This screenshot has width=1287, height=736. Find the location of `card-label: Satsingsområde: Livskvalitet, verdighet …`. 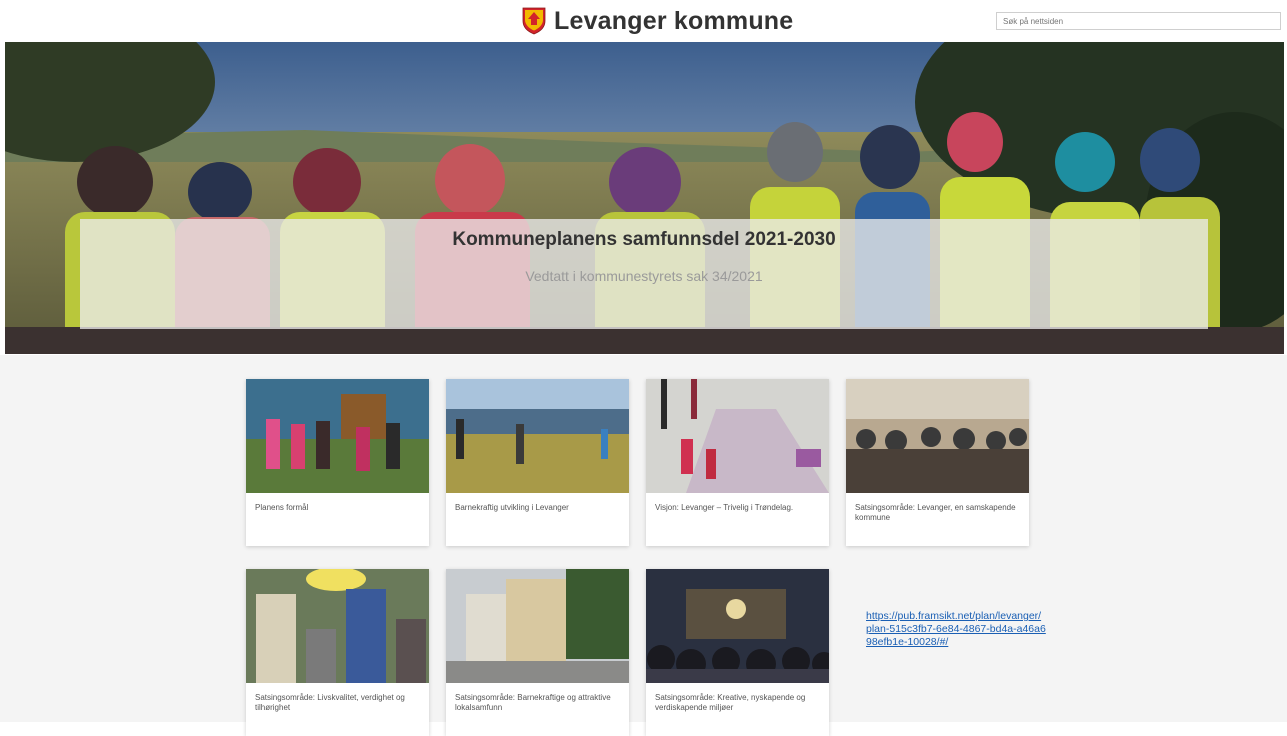

card-label: Satsingsområde: Livskvalitet, verdighet … is located at coordinates (330, 702).